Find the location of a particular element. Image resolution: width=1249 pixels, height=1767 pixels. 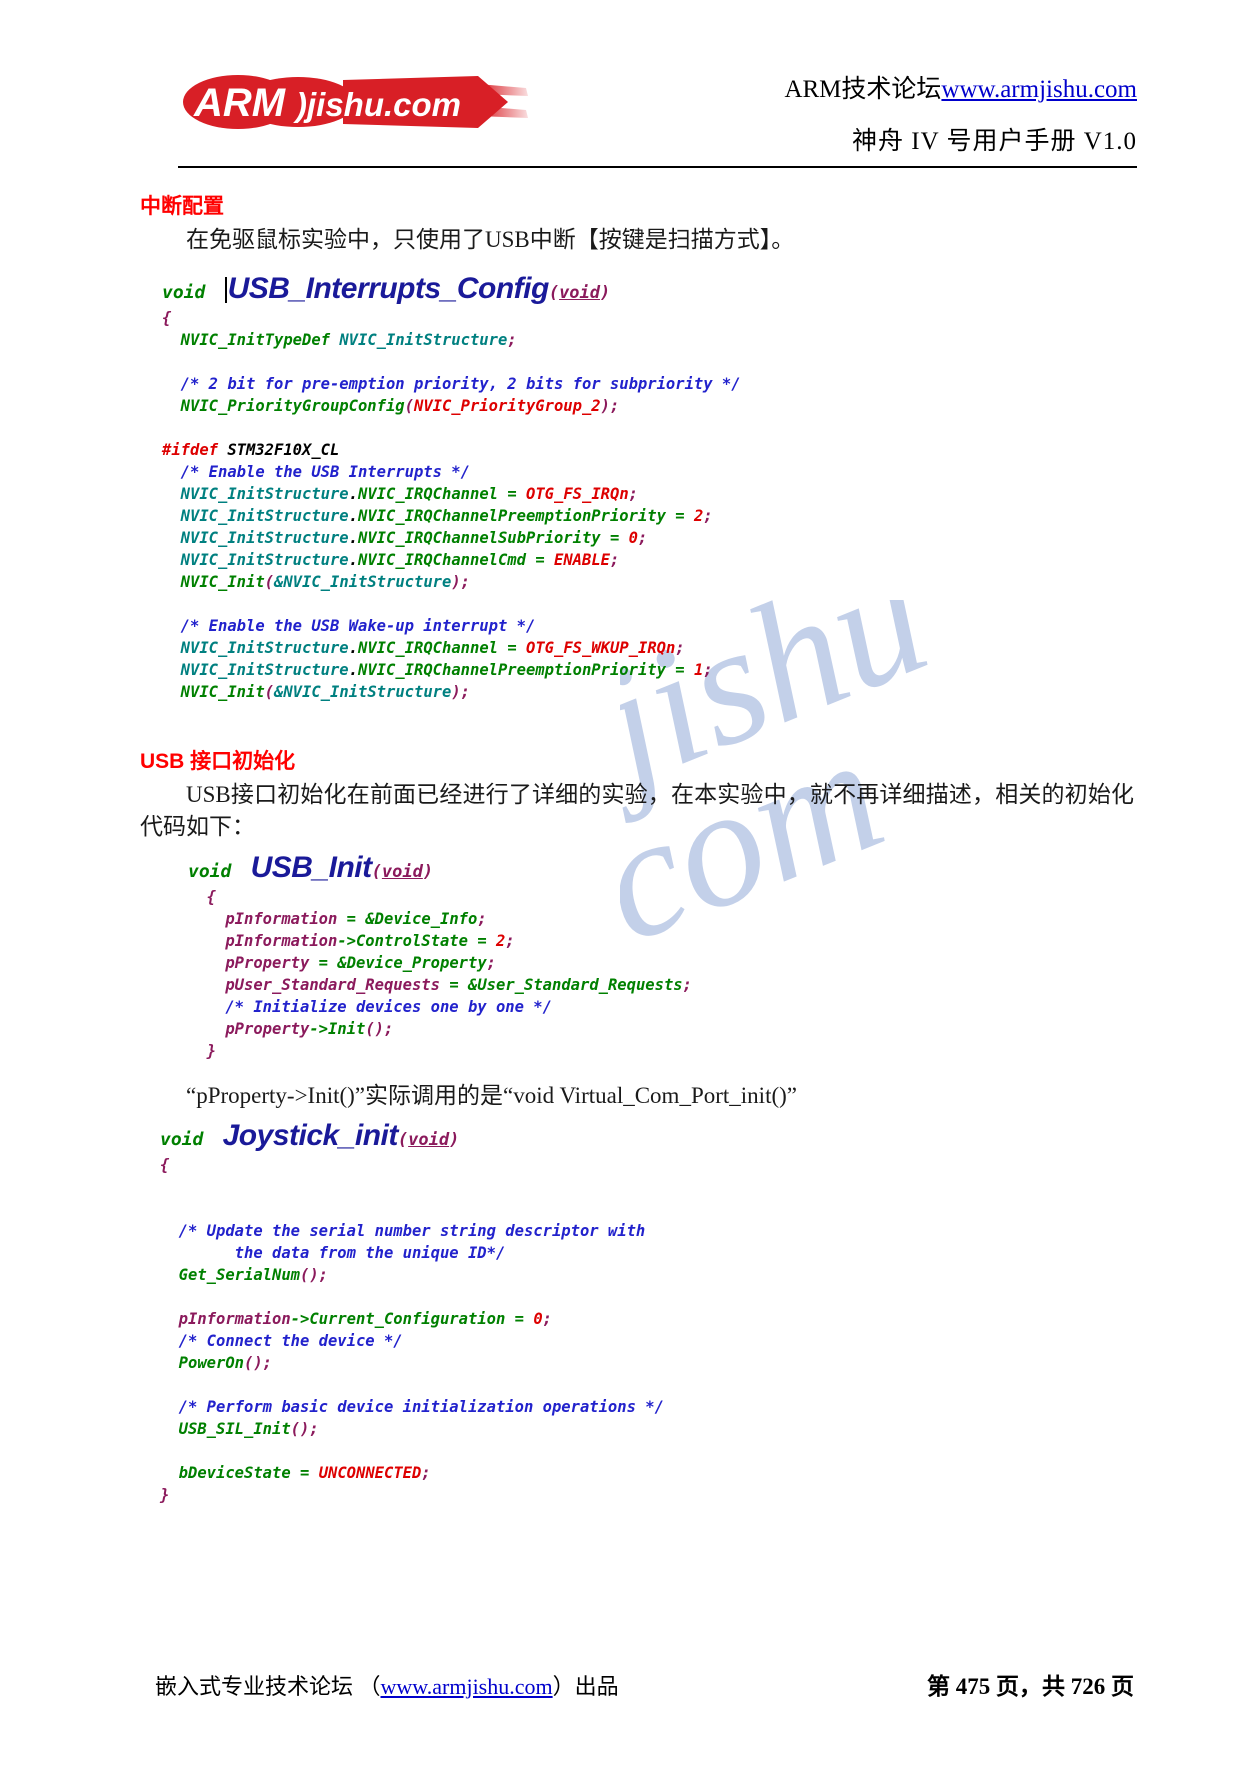

svg-text: ARM is located at coordinates (240, 103).